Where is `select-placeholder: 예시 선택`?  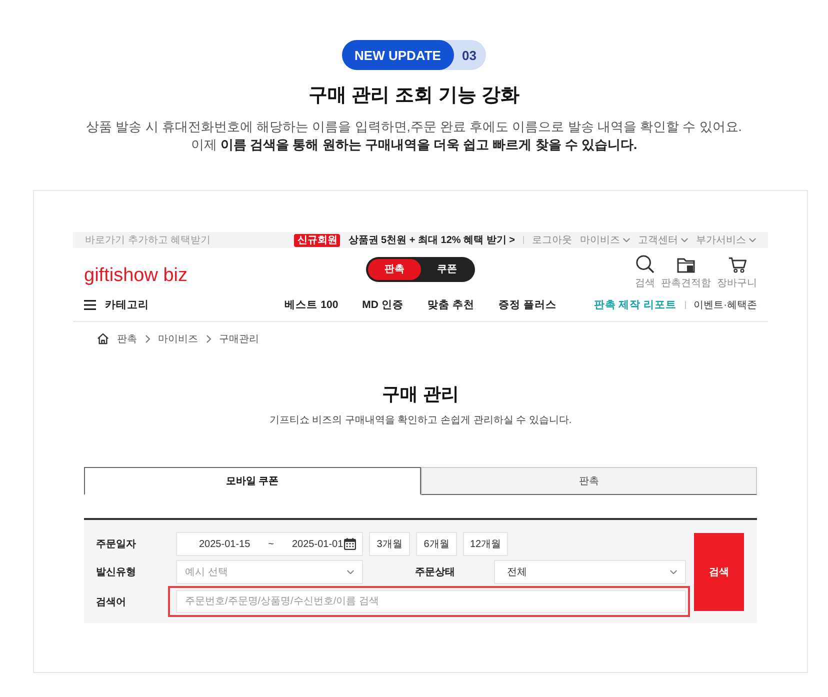 select-placeholder: 예시 선택 is located at coordinates (206, 572).